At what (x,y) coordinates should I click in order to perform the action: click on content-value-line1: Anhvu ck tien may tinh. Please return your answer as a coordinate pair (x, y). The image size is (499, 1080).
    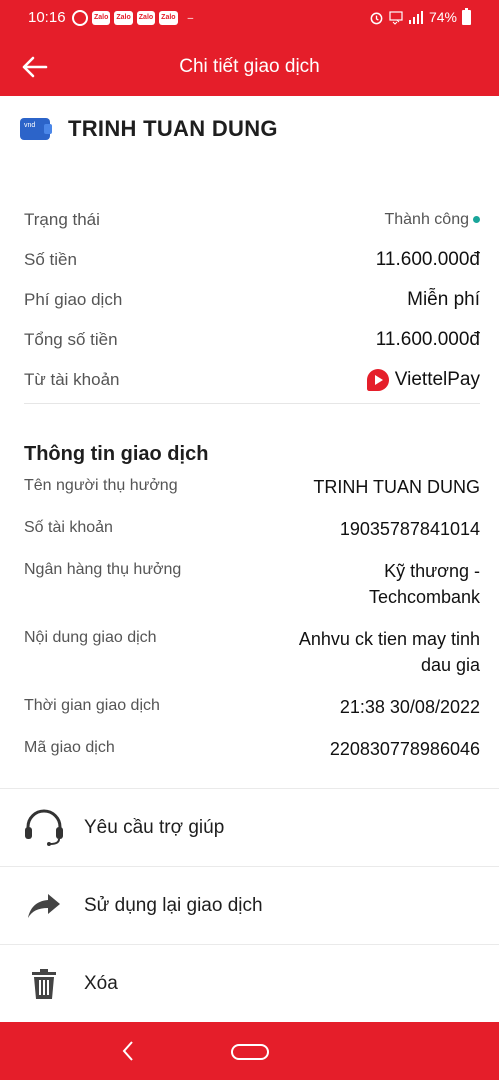
    Looking at the image, I should click on (389, 639).